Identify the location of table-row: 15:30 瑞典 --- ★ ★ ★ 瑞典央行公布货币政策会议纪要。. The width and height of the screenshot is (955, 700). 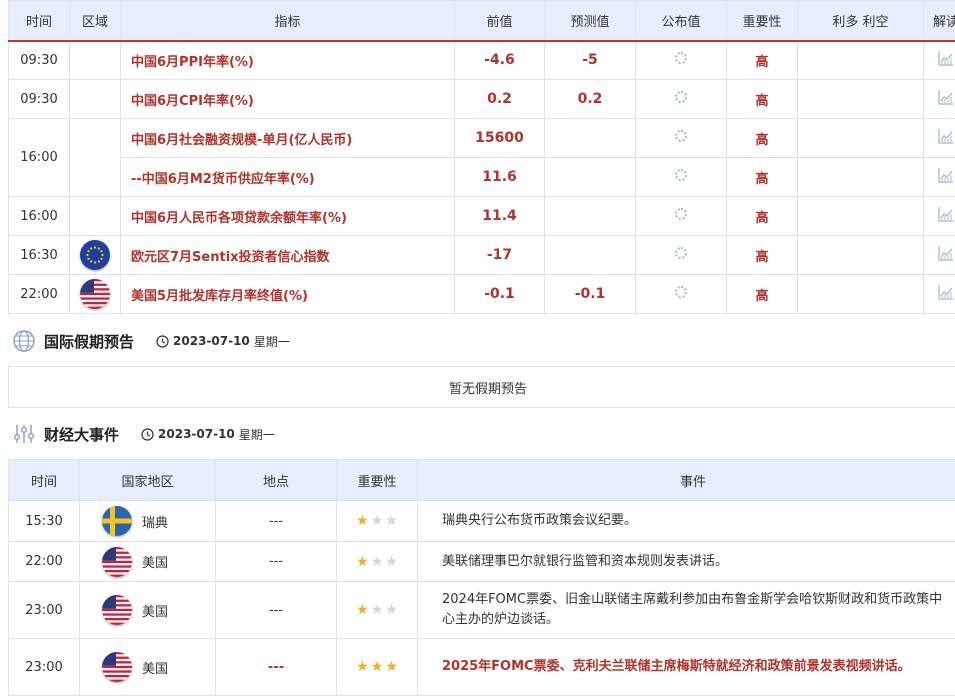
(481, 521).